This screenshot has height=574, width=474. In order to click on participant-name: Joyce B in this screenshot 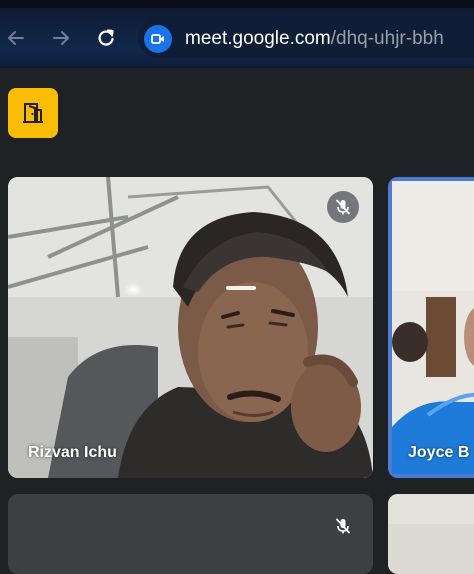, I will do `click(439, 452)`.